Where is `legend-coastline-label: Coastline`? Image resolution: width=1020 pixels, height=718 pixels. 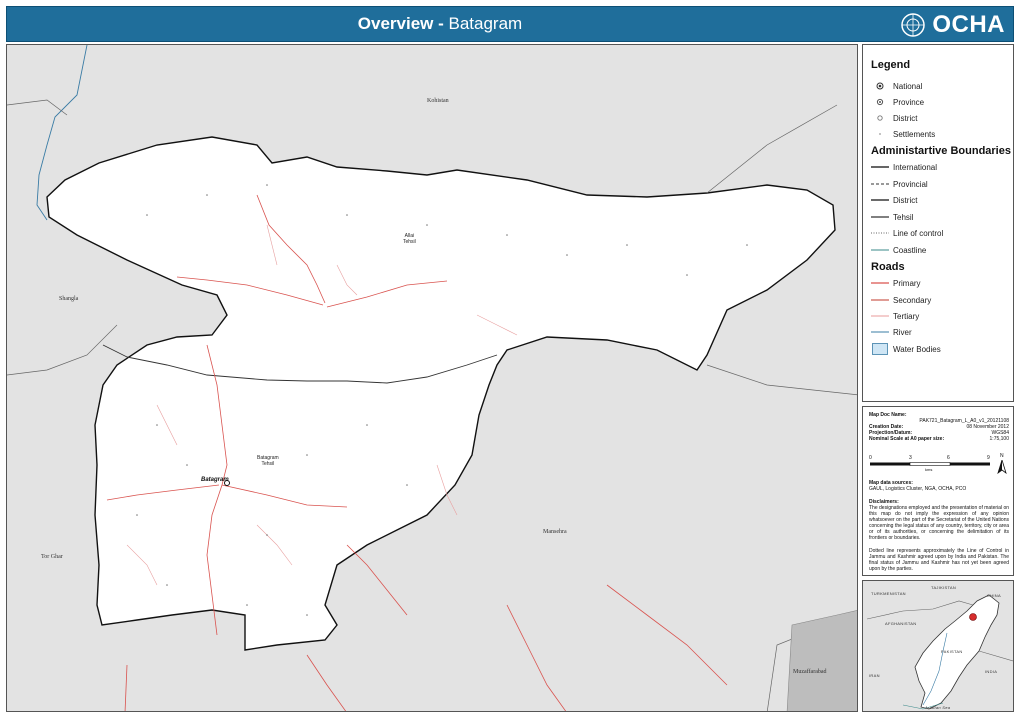 legend-coastline-label: Coastline is located at coordinates (910, 250).